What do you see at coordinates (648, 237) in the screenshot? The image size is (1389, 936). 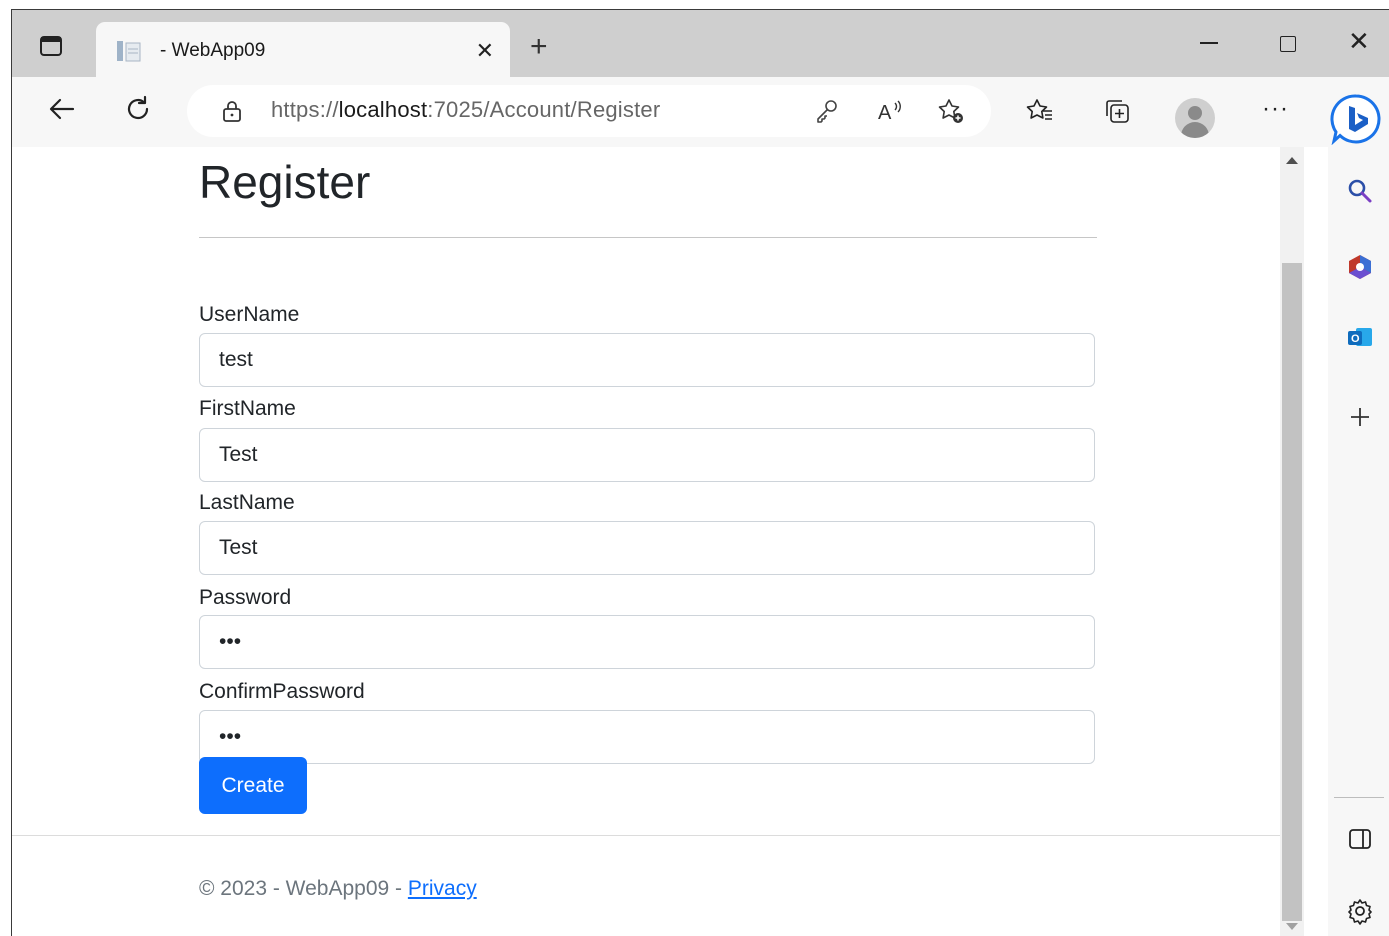 I see `title-divider` at bounding box center [648, 237].